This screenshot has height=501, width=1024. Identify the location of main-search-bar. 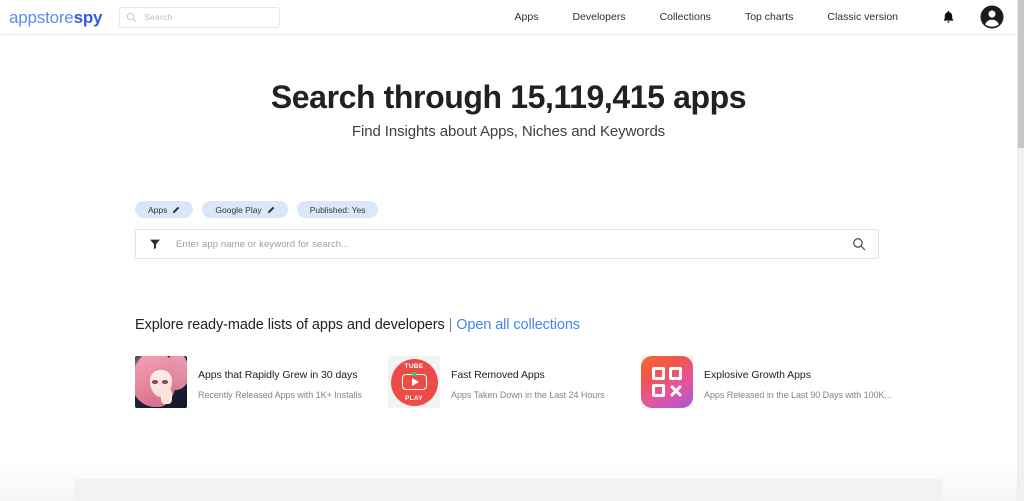
(507, 244).